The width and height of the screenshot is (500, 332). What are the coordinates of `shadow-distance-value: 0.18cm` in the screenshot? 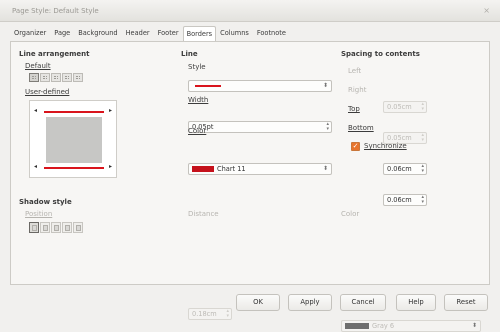 It's located at (204, 314).